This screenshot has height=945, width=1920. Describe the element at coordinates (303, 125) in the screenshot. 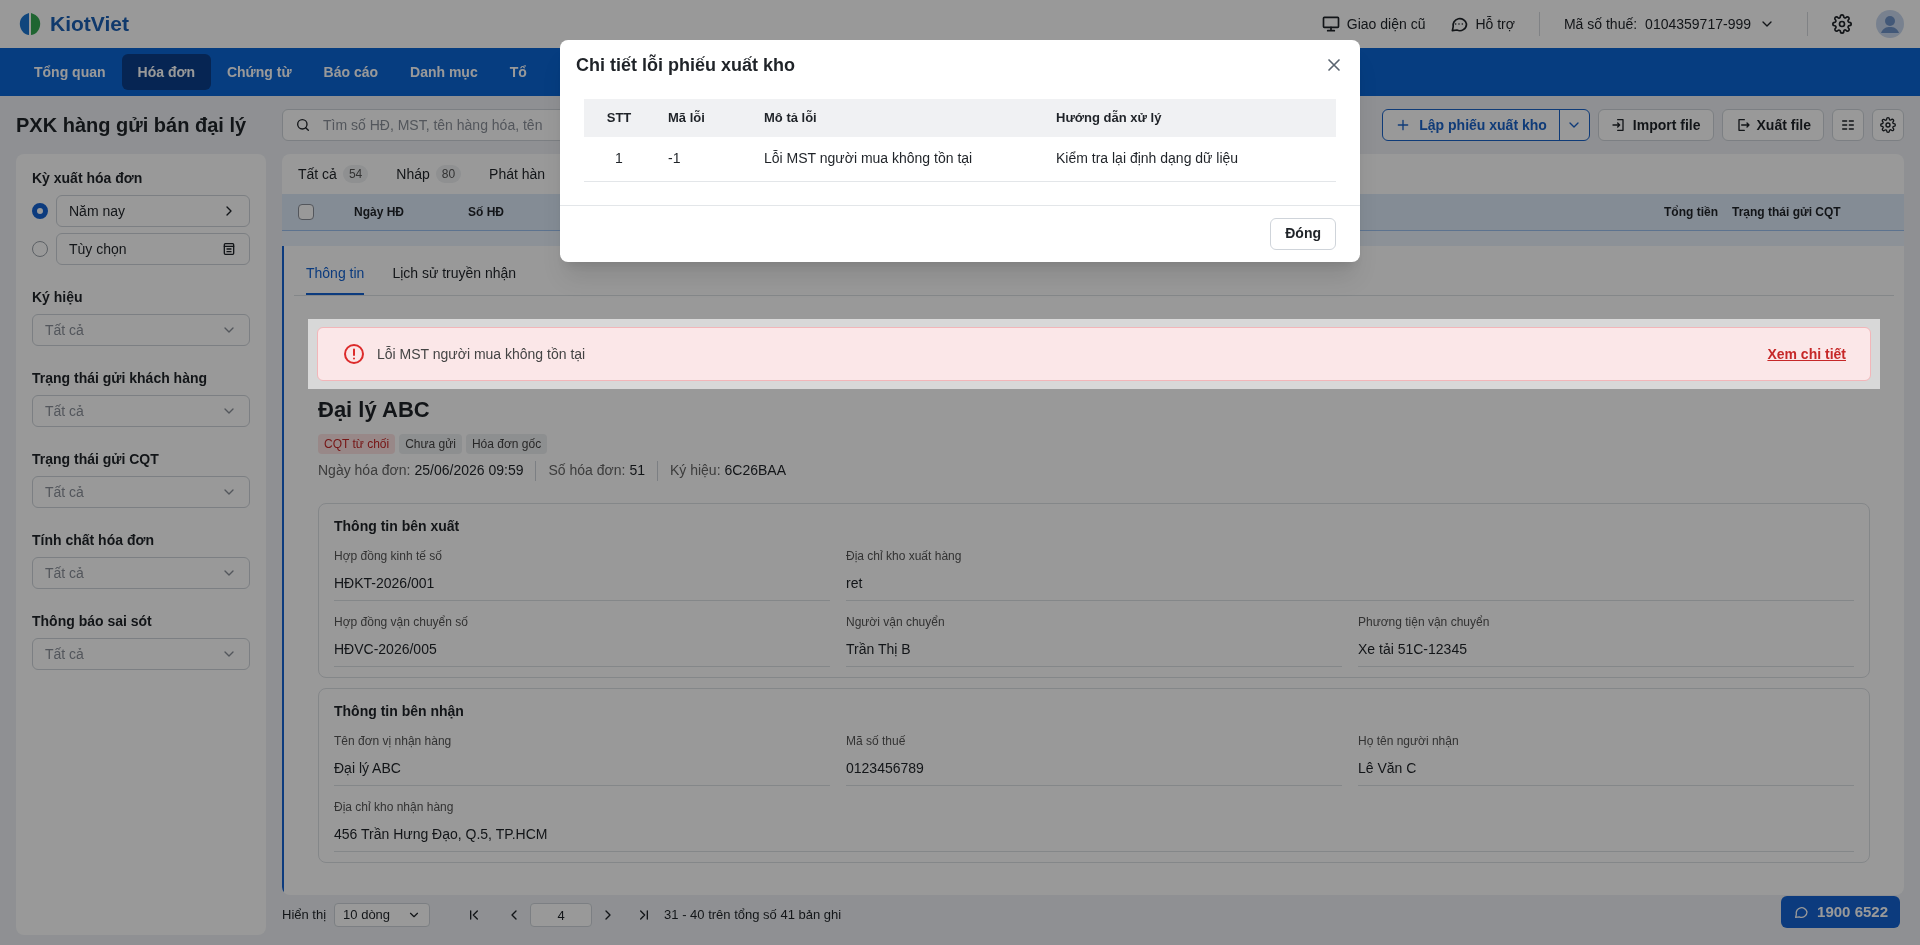

I see `search-icon` at that location.